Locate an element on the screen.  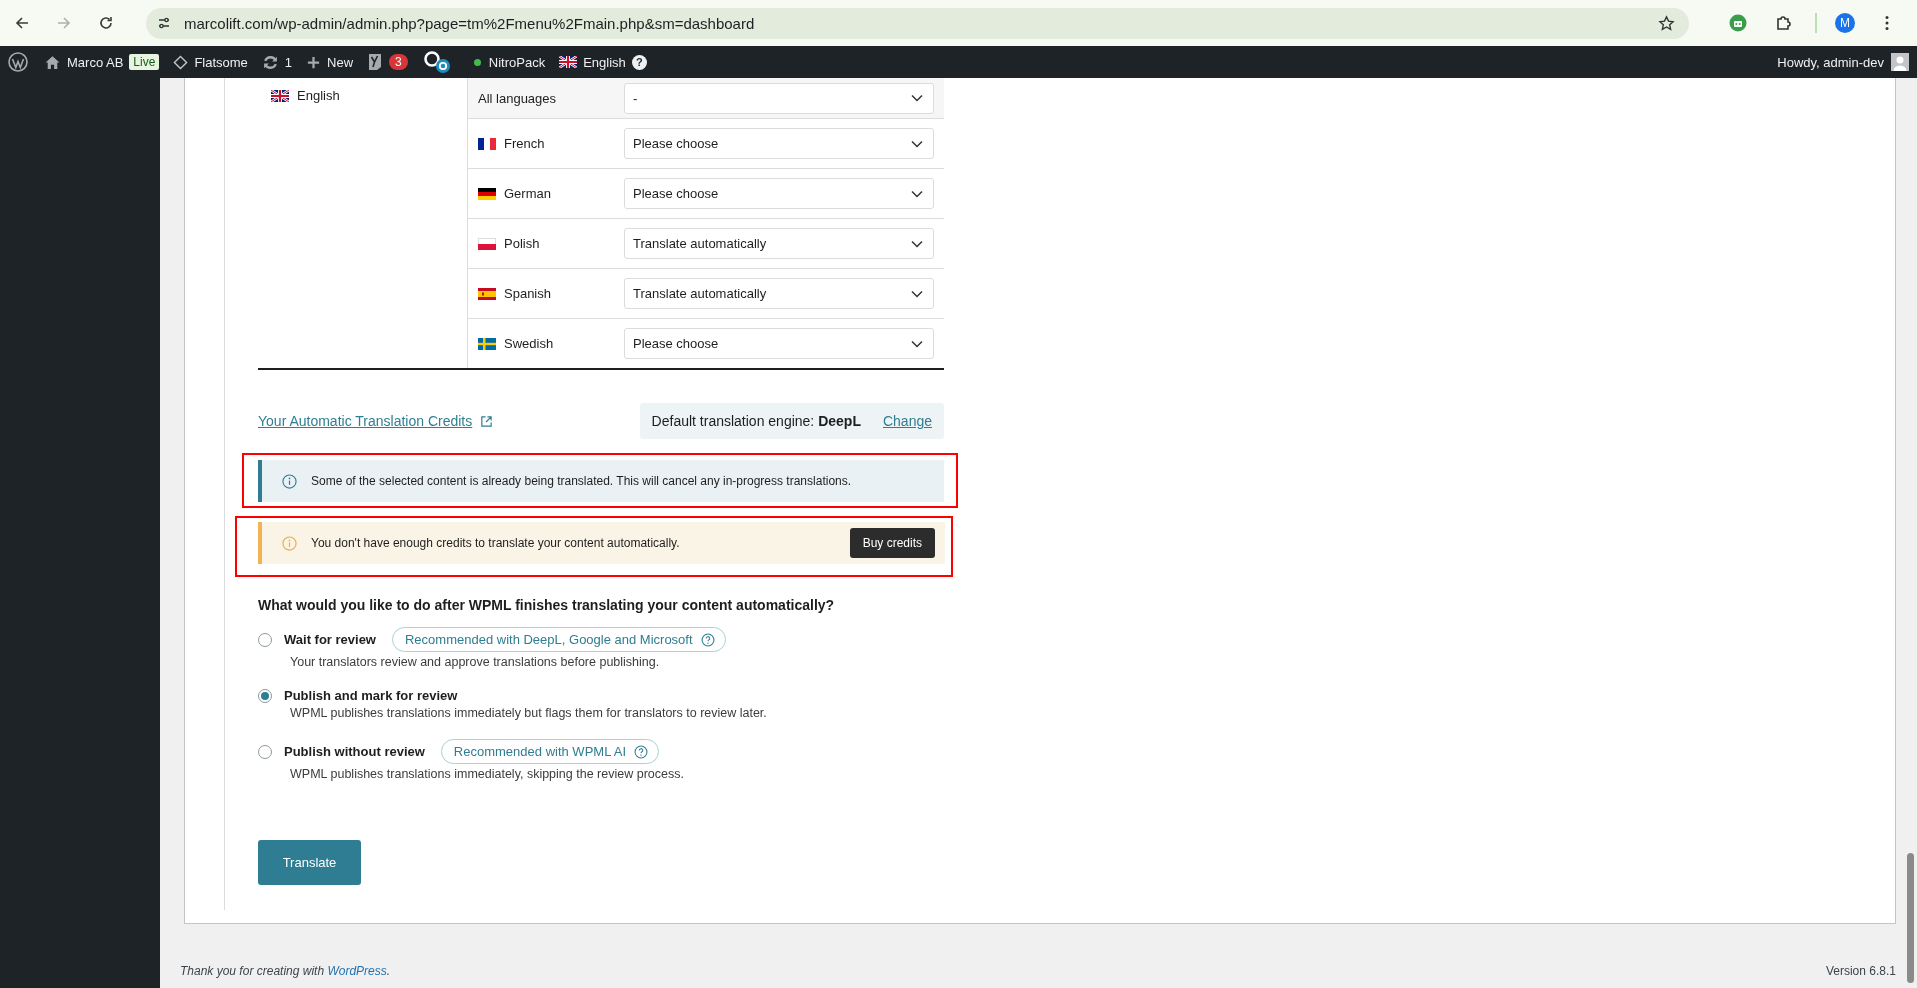
option-description: Your translators review and approve translations before publishing. is located at coordinates (475, 662).